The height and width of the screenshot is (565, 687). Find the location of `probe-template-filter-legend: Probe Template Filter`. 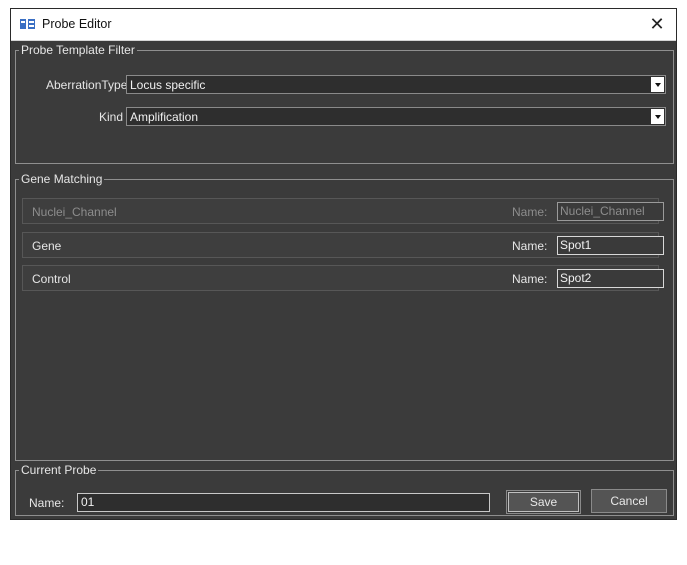

probe-template-filter-legend: Probe Template Filter is located at coordinates (78, 50).